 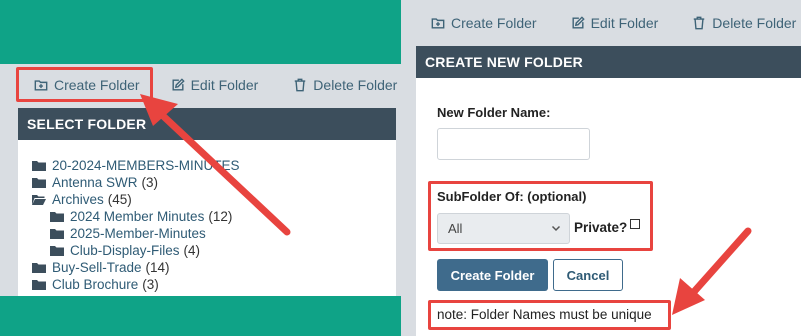 What do you see at coordinates (146, 165) in the screenshot?
I see `folder-name: 20-2024-MEMBERS-MINUTES` at bounding box center [146, 165].